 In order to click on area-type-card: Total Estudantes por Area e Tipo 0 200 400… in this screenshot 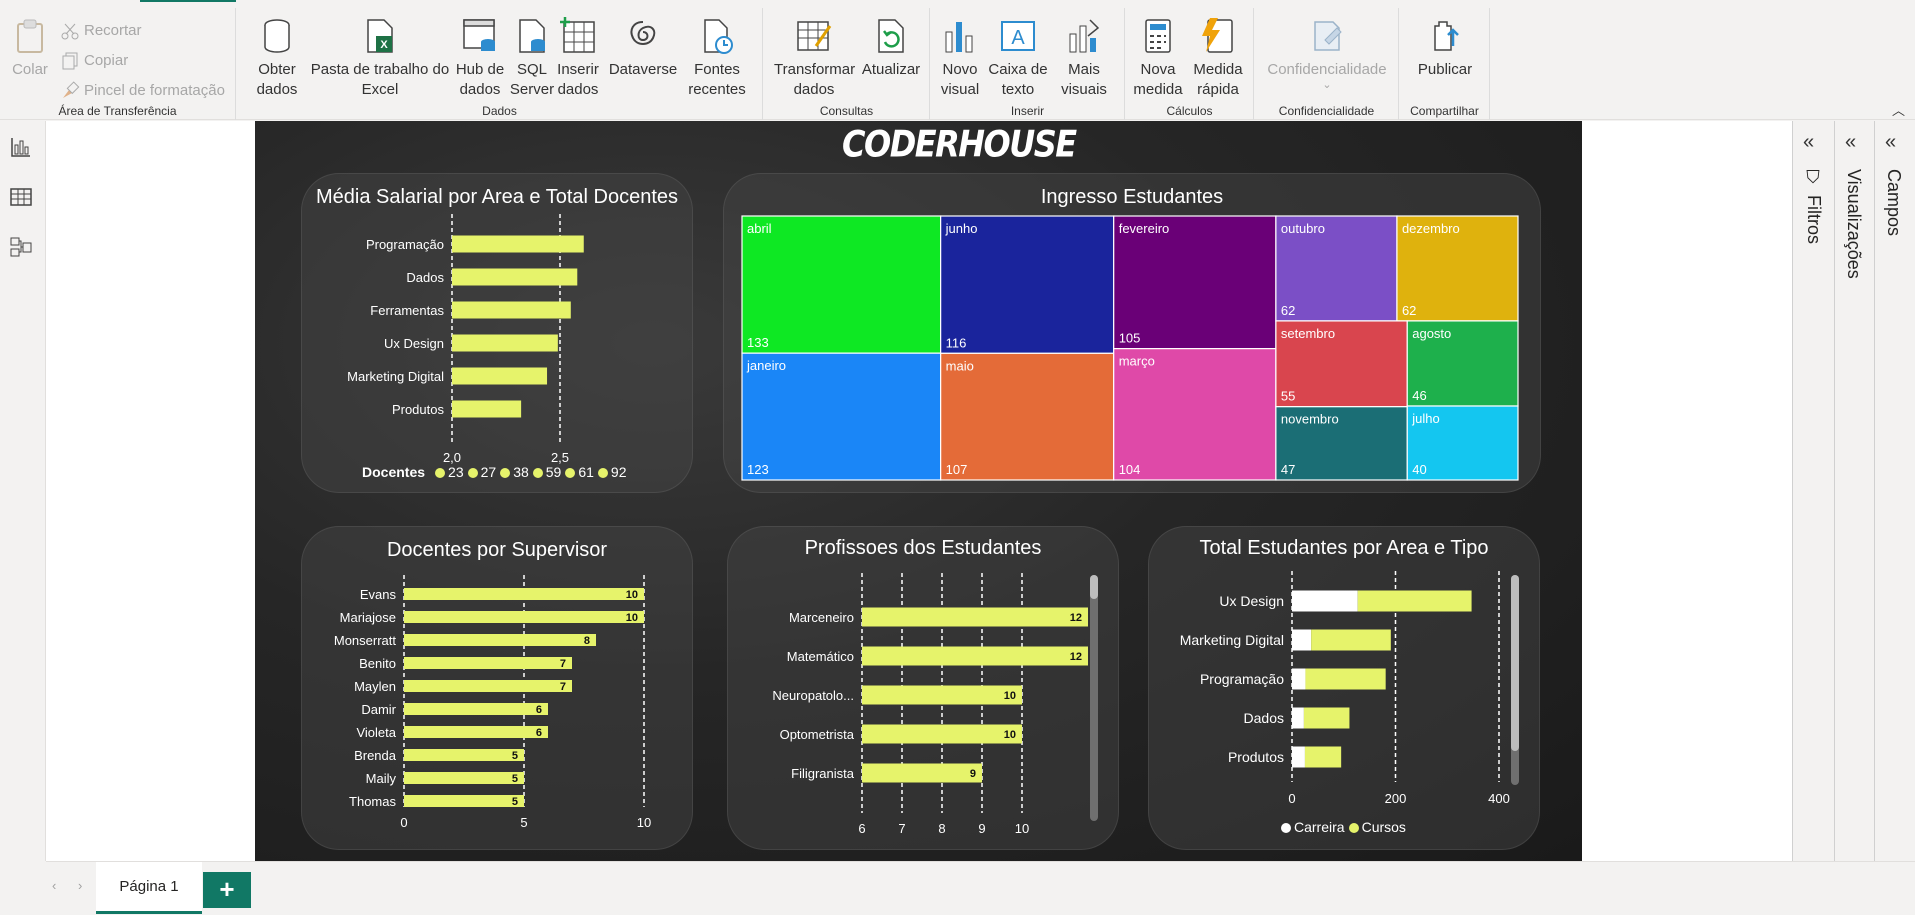, I will do `click(1344, 688)`.